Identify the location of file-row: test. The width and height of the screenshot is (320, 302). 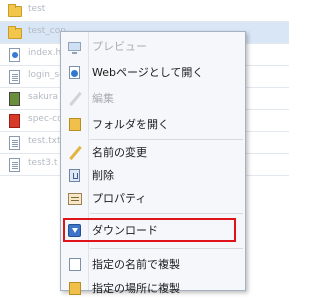
(144, 11).